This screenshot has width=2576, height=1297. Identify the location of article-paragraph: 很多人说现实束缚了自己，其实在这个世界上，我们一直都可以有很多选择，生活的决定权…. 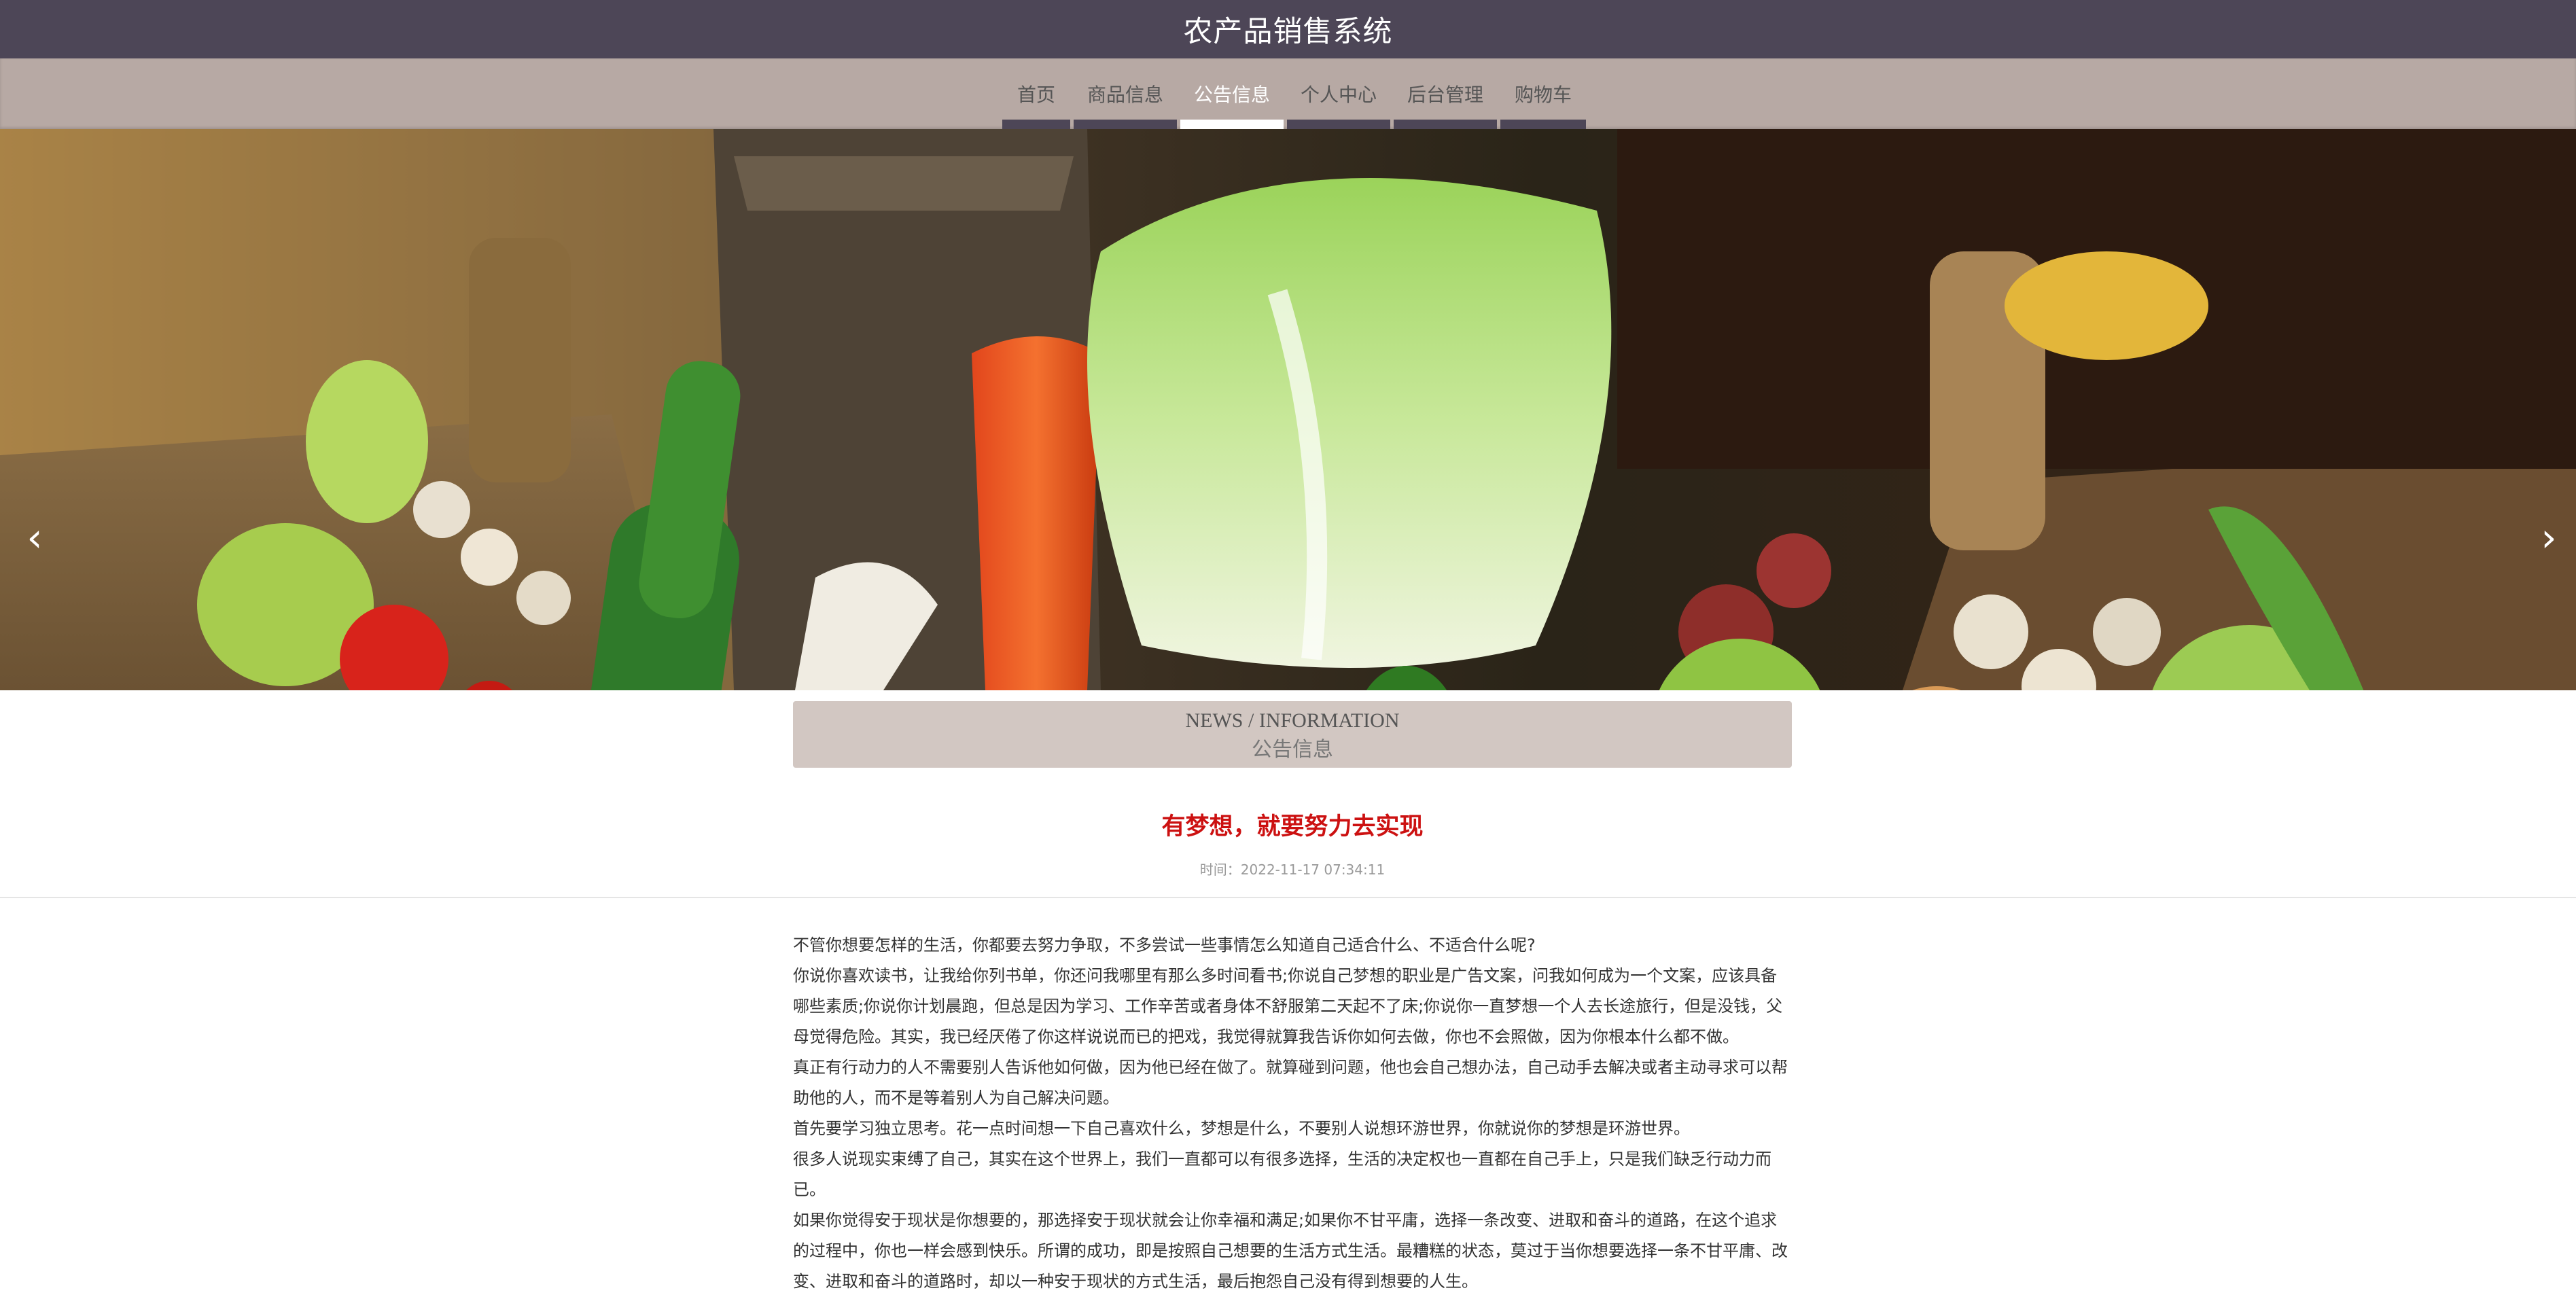
(1282, 1174).